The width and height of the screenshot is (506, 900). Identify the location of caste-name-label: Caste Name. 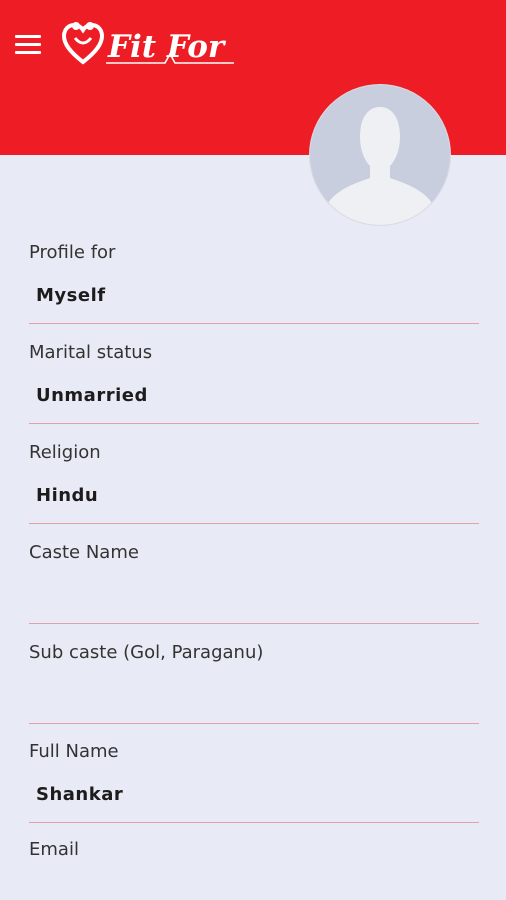
(84, 552).